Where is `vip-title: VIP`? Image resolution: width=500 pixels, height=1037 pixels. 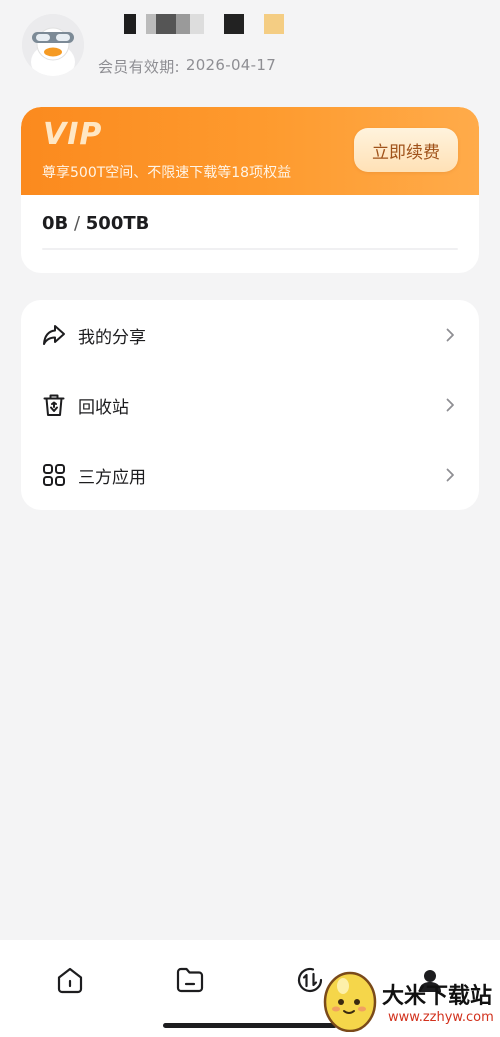
vip-title: VIP is located at coordinates (73, 134).